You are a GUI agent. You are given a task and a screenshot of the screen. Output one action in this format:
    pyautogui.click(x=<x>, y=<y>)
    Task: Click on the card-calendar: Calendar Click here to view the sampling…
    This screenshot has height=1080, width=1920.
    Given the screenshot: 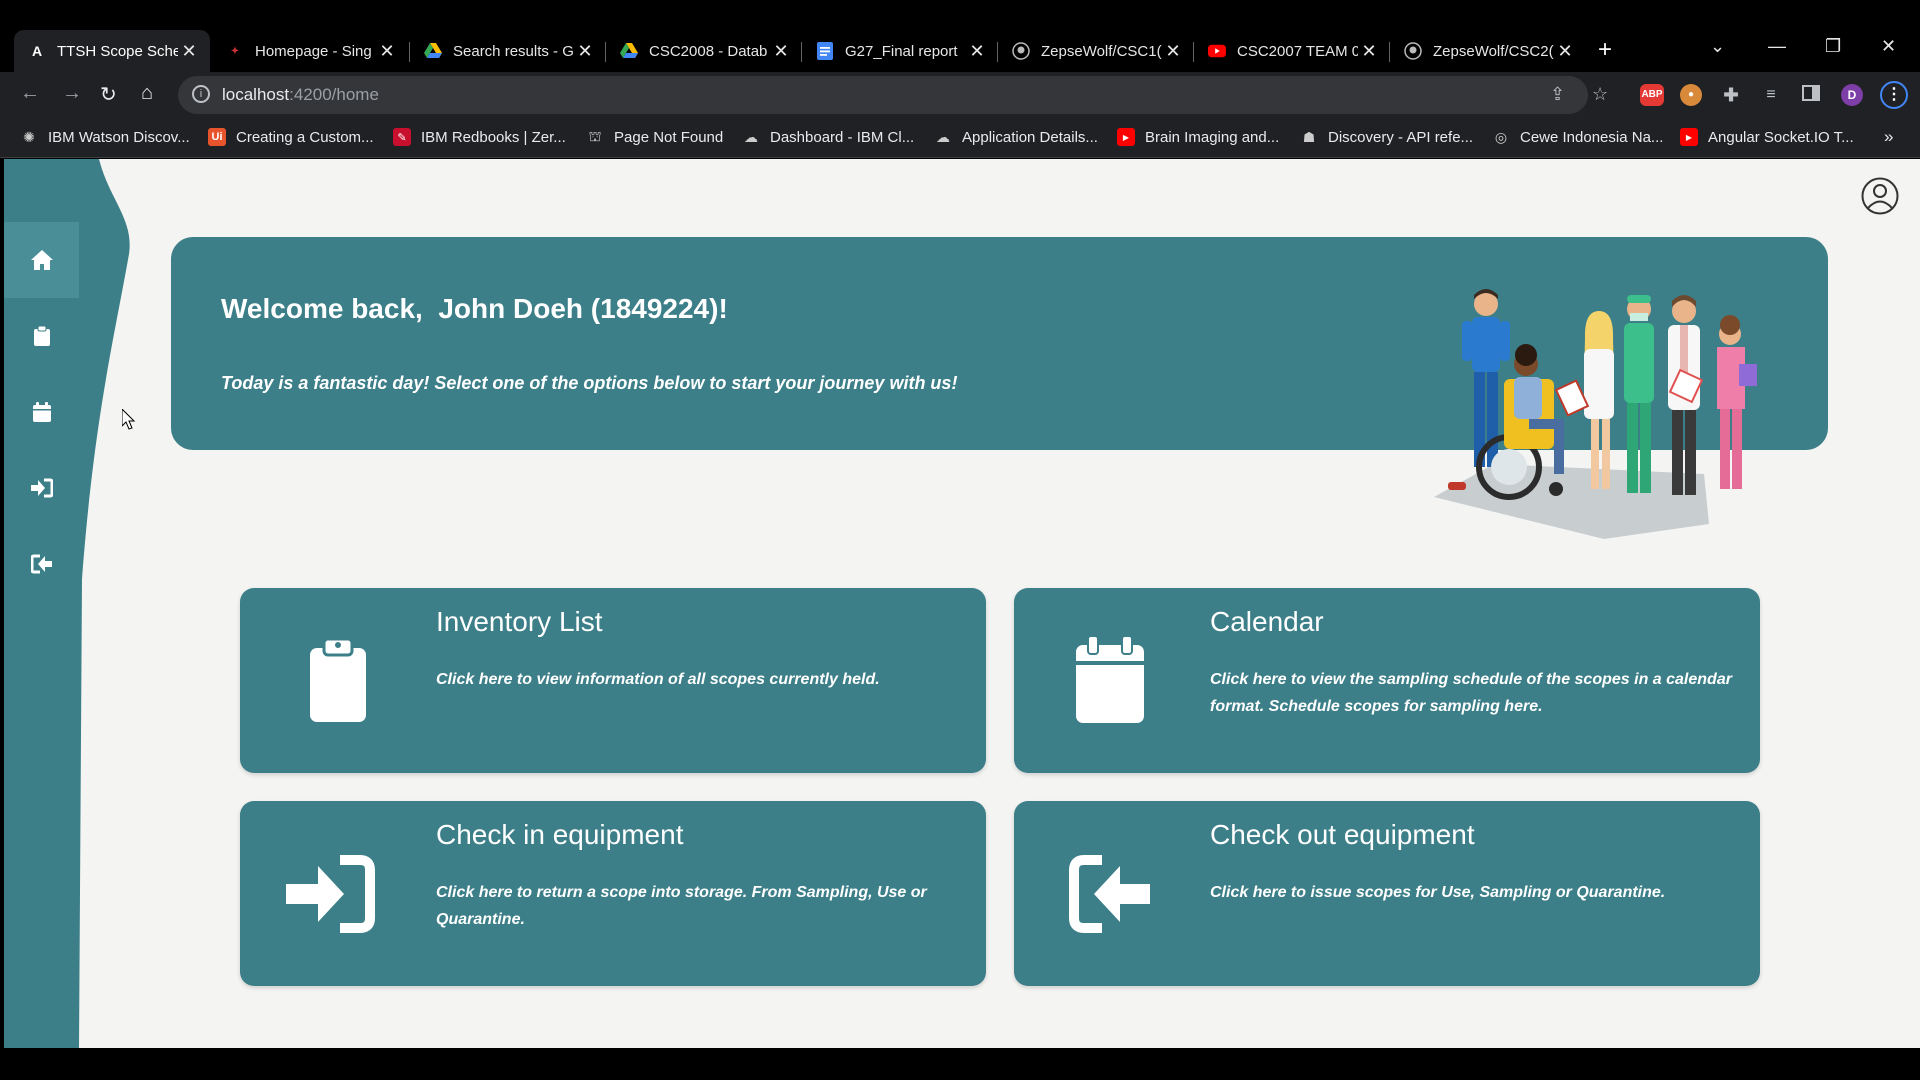 What is the action you would take?
    pyautogui.click(x=1387, y=680)
    